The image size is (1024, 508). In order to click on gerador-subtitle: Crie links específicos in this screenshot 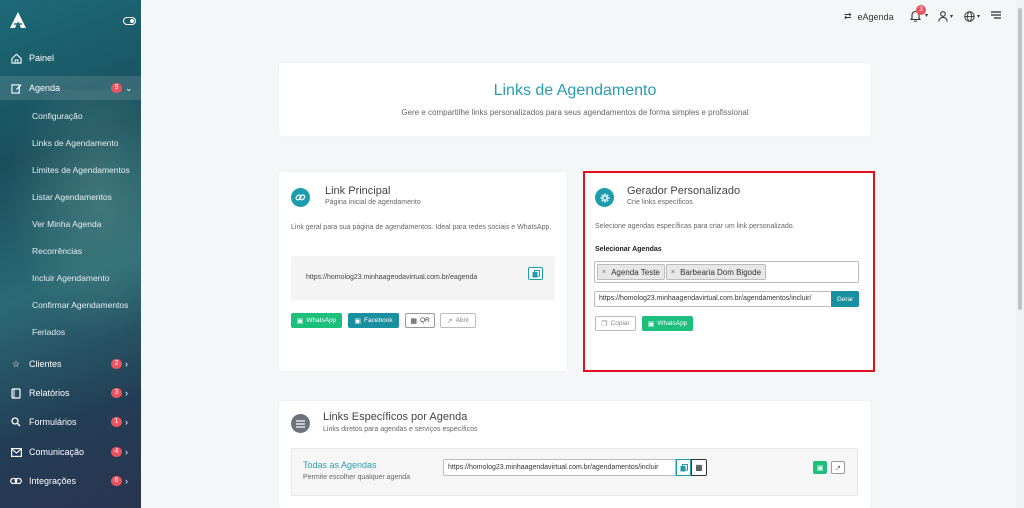, I will do `click(660, 202)`.